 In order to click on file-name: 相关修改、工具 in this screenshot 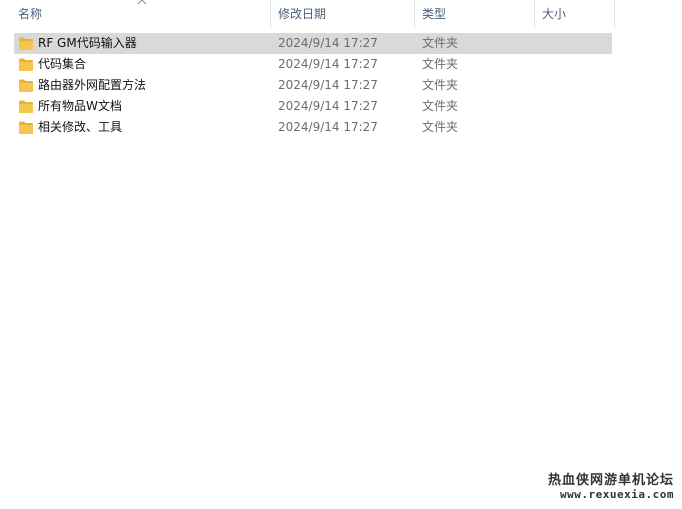, I will do `click(80, 127)`.